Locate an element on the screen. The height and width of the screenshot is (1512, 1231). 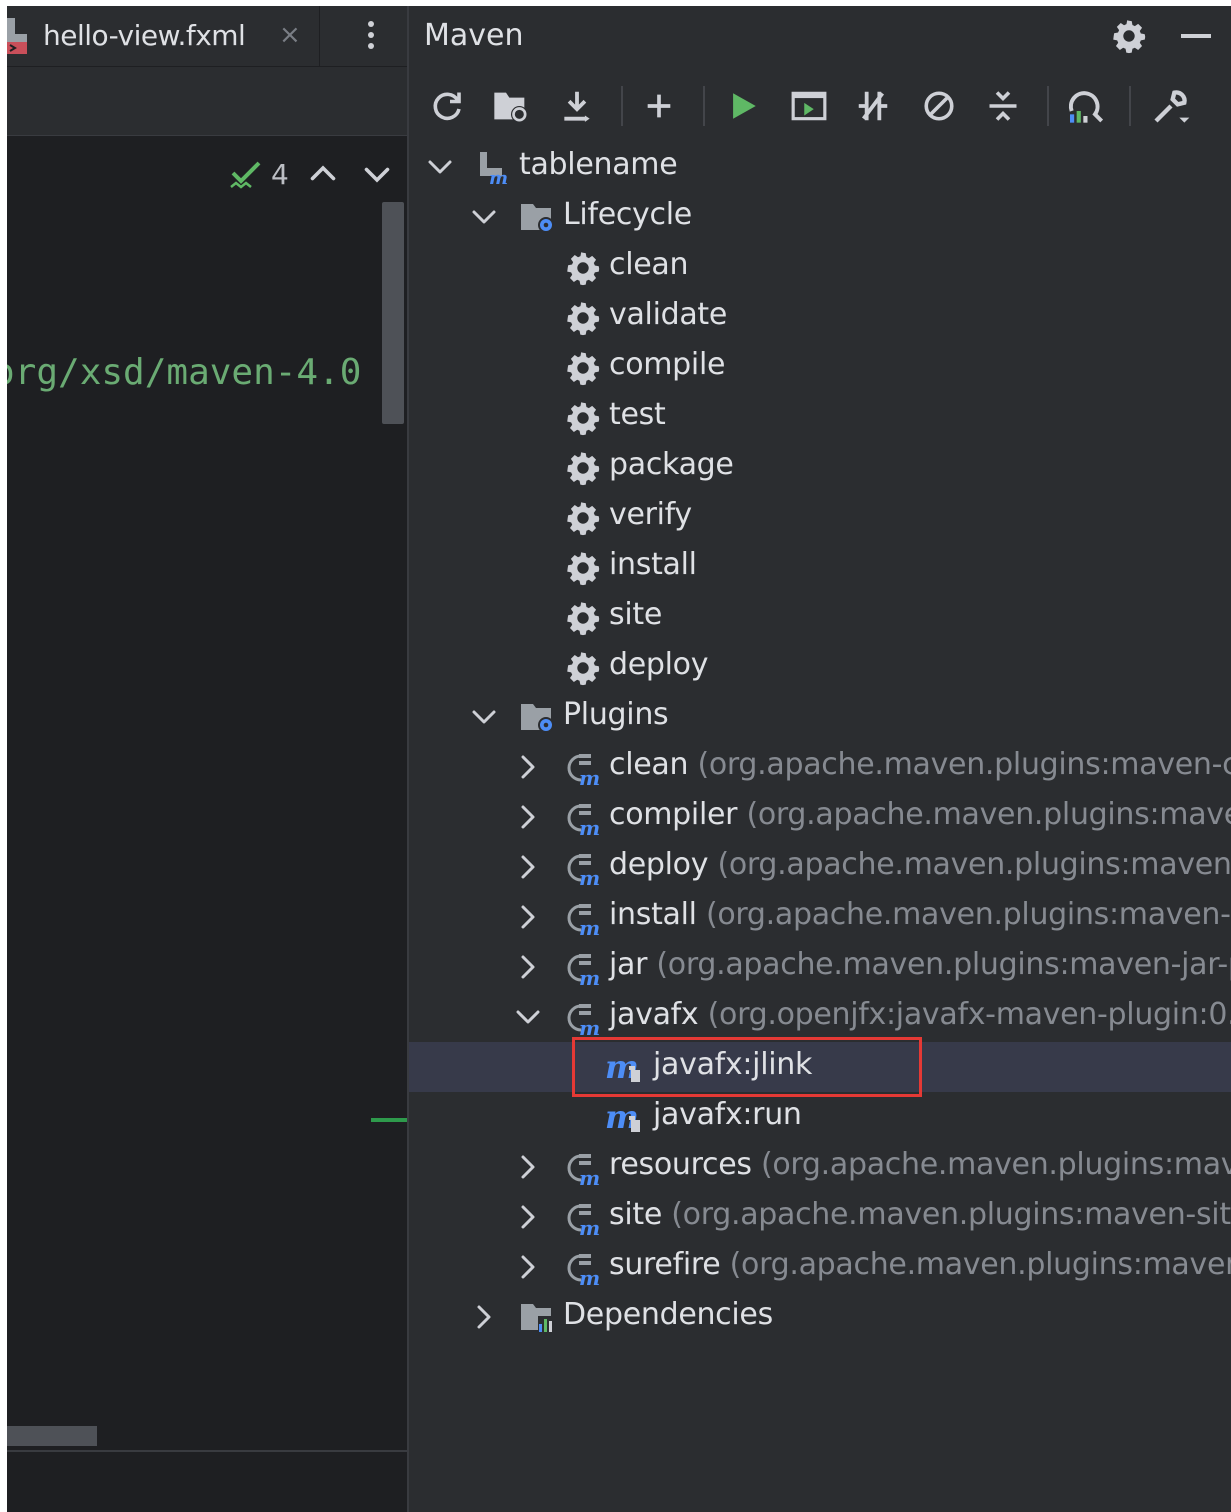
goal-label: javafx:run is located at coordinates (727, 1114).